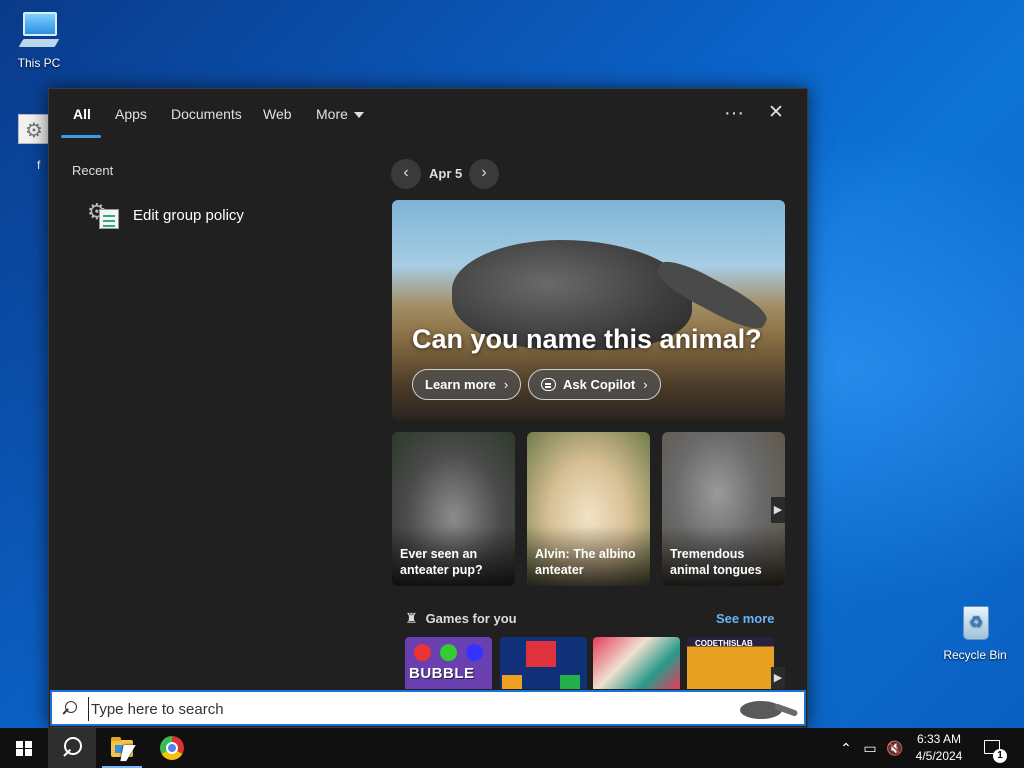 The image size is (1024, 768). Describe the element at coordinates (39, 30) in the screenshot. I see `computer-icon` at that location.